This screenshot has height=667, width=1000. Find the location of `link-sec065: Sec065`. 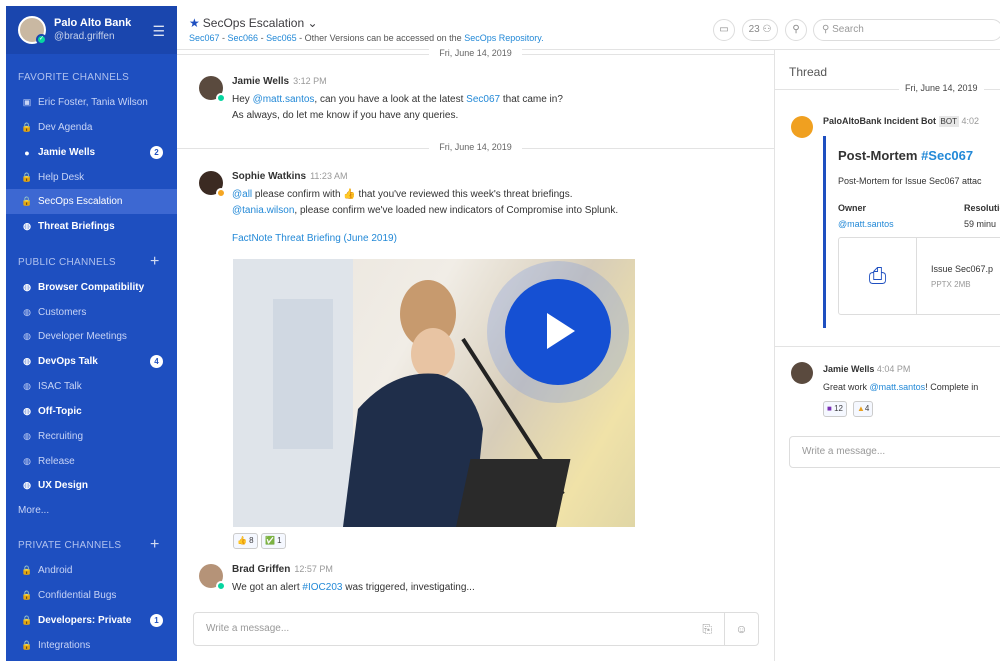

link-sec065: Sec065 is located at coordinates (281, 38).